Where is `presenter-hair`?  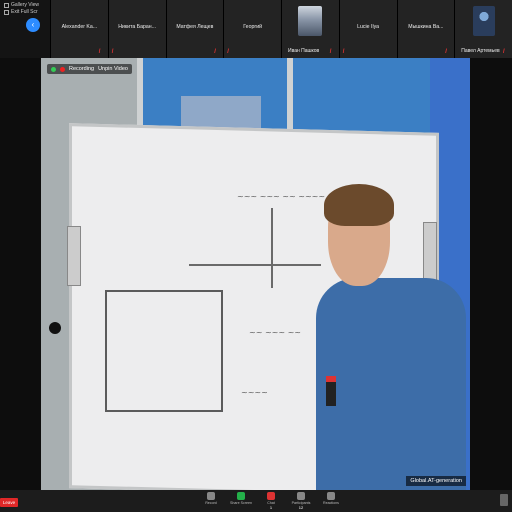 presenter-hair is located at coordinates (359, 205).